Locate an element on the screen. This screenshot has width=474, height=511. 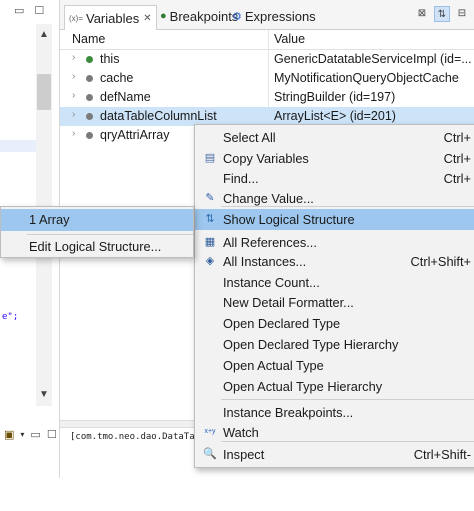
show-logical-structure-icon: ⇅ is located at coordinates (442, 14).